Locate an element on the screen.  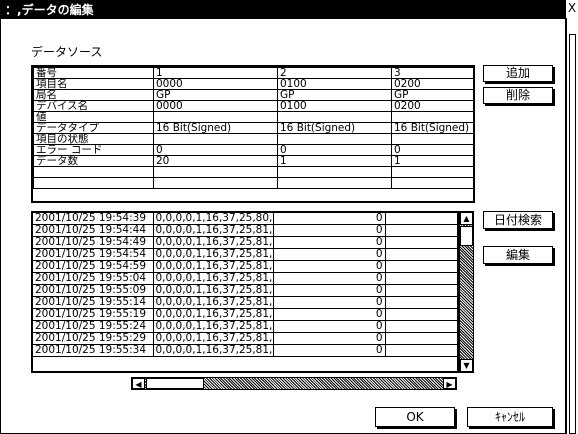
horizontal-scroll-thumb is located at coordinates (175, 383).